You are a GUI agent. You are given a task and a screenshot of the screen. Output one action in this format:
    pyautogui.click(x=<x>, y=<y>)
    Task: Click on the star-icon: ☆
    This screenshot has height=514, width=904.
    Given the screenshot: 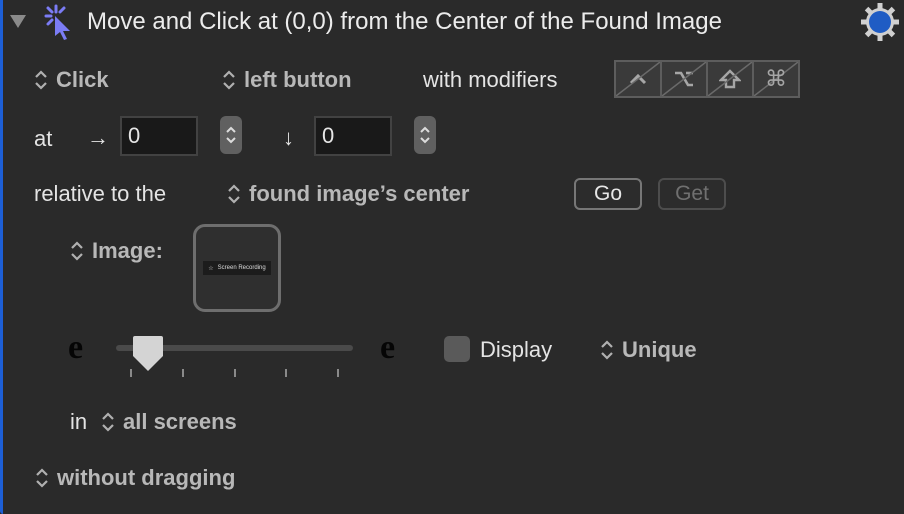 What is the action you would take?
    pyautogui.click(x=211, y=268)
    